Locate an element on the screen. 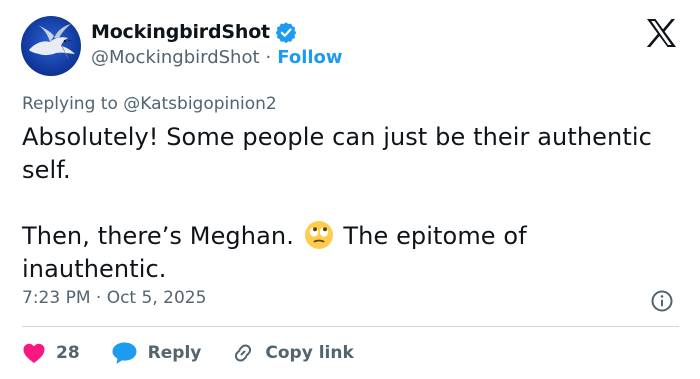 The image size is (700, 379). reply-mention-link: @Katsbigopinion2 is located at coordinates (200, 104).